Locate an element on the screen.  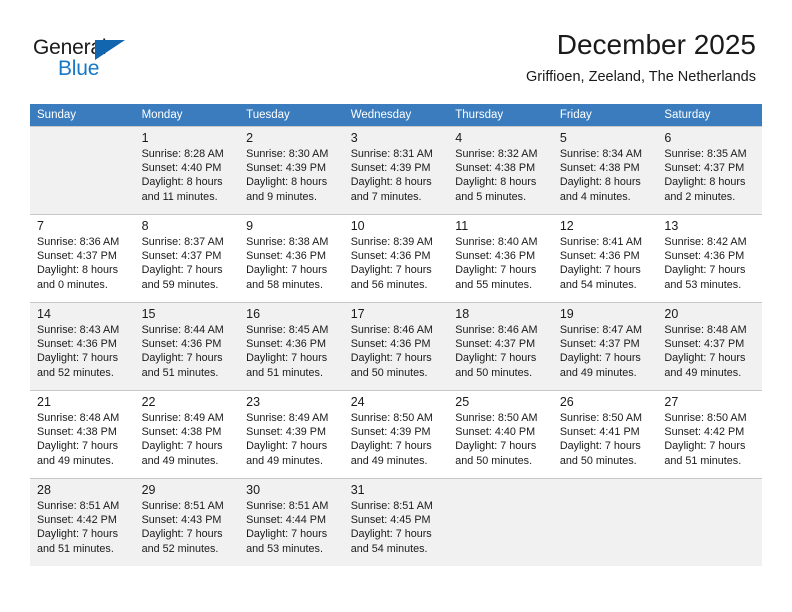
day-number: 22 is located at coordinates (148, 402).